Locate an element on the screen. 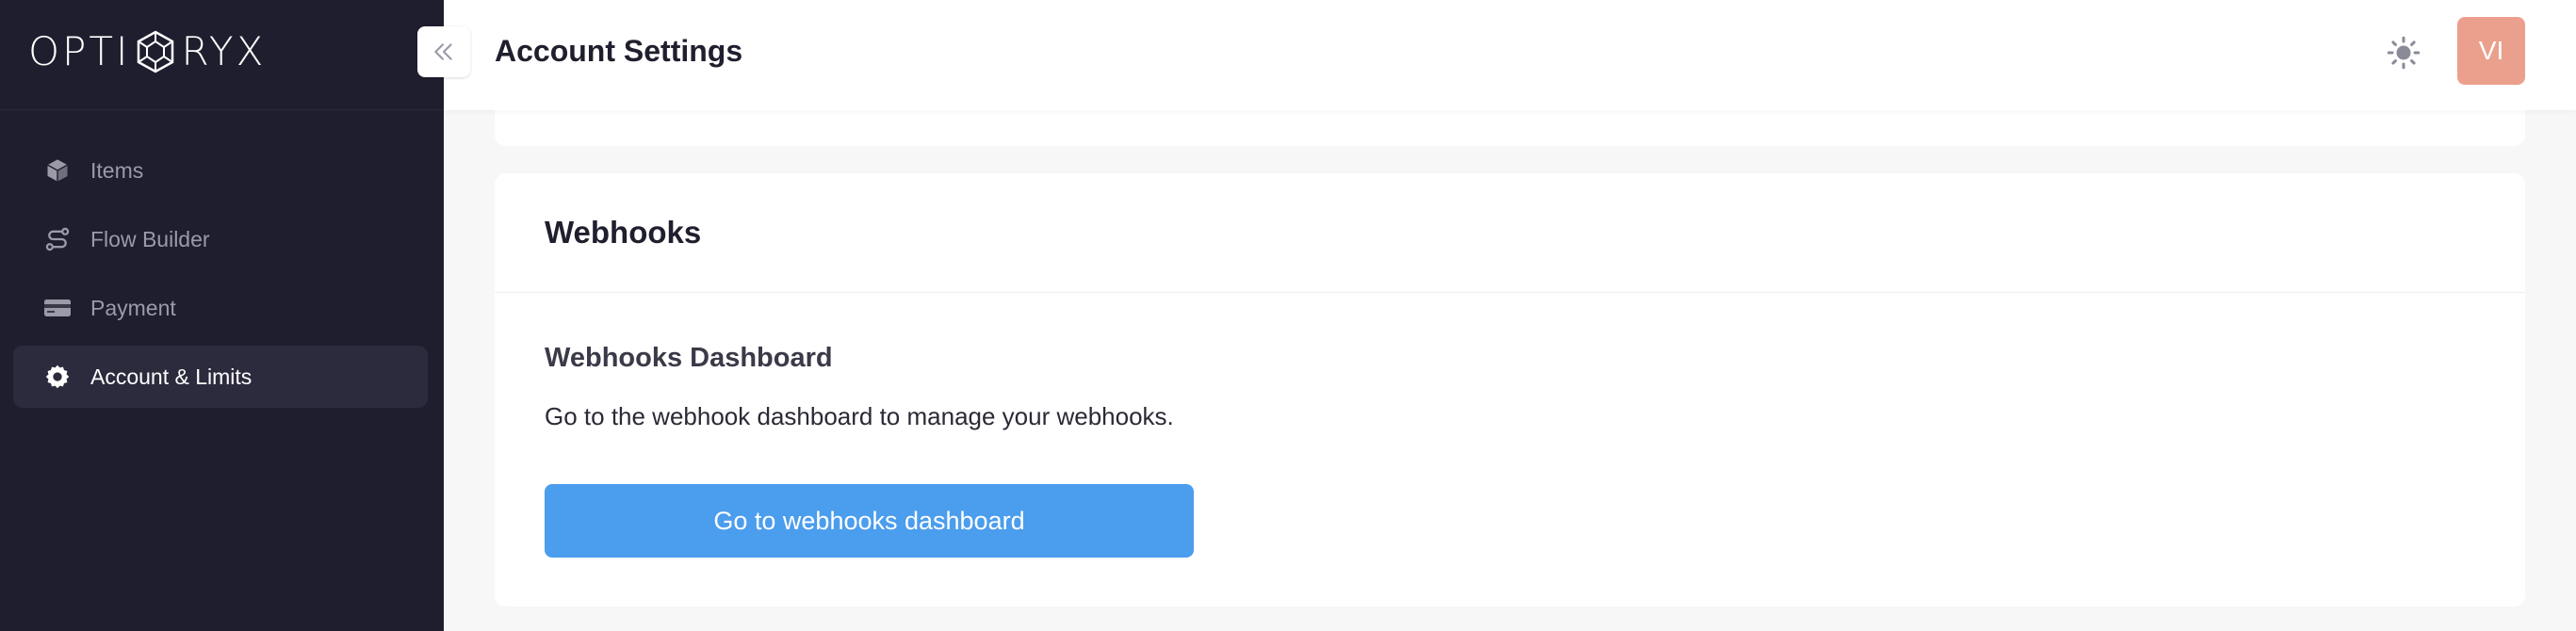 This screenshot has height=631, width=2576. section-title: Webhooks Dashboard is located at coordinates (689, 358).